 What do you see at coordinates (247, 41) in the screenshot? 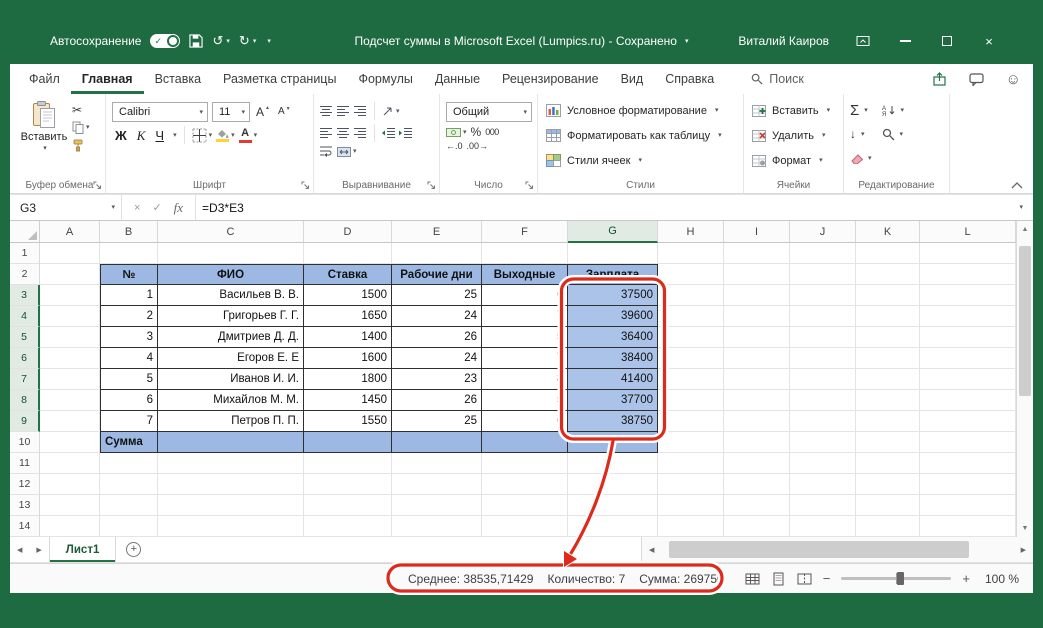
I see `redo-button: ↻ ▾` at bounding box center [247, 41].